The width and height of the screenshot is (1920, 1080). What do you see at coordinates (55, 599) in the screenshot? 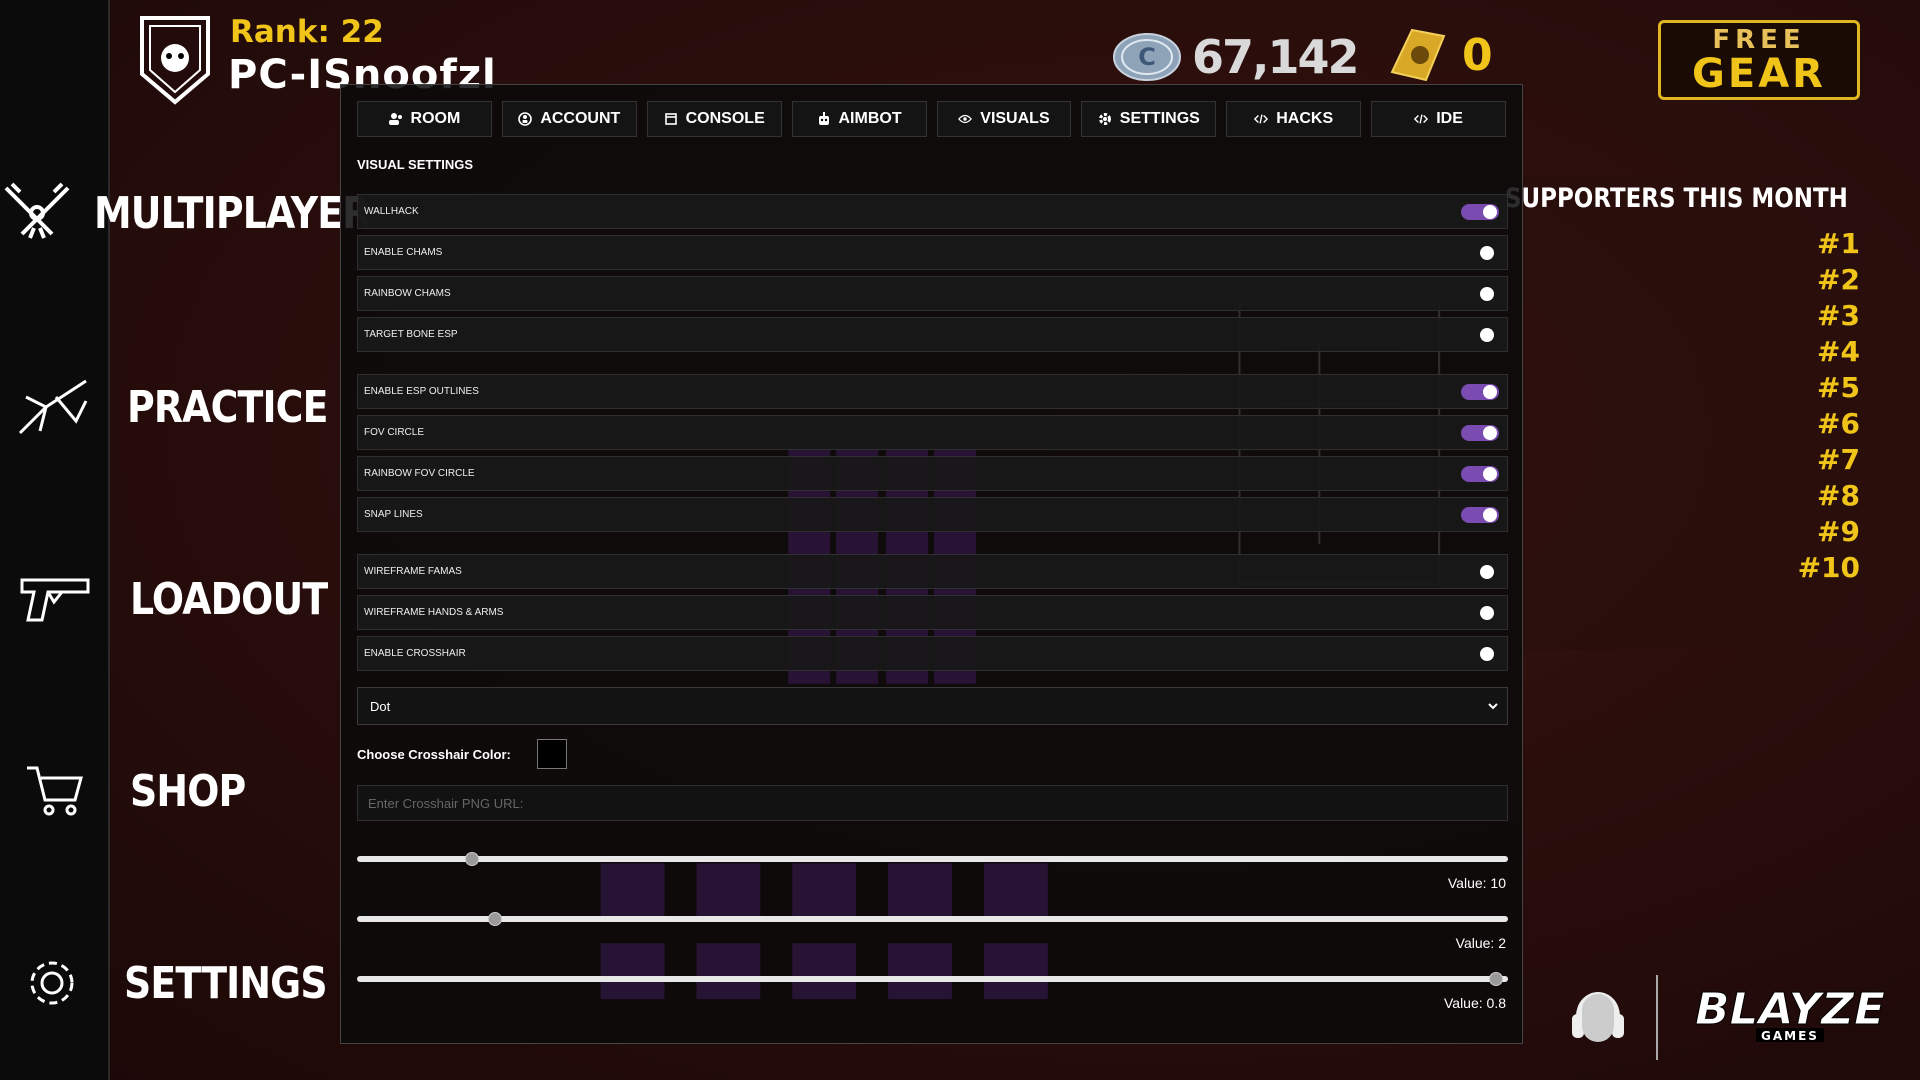
I see `pistol-icon` at bounding box center [55, 599].